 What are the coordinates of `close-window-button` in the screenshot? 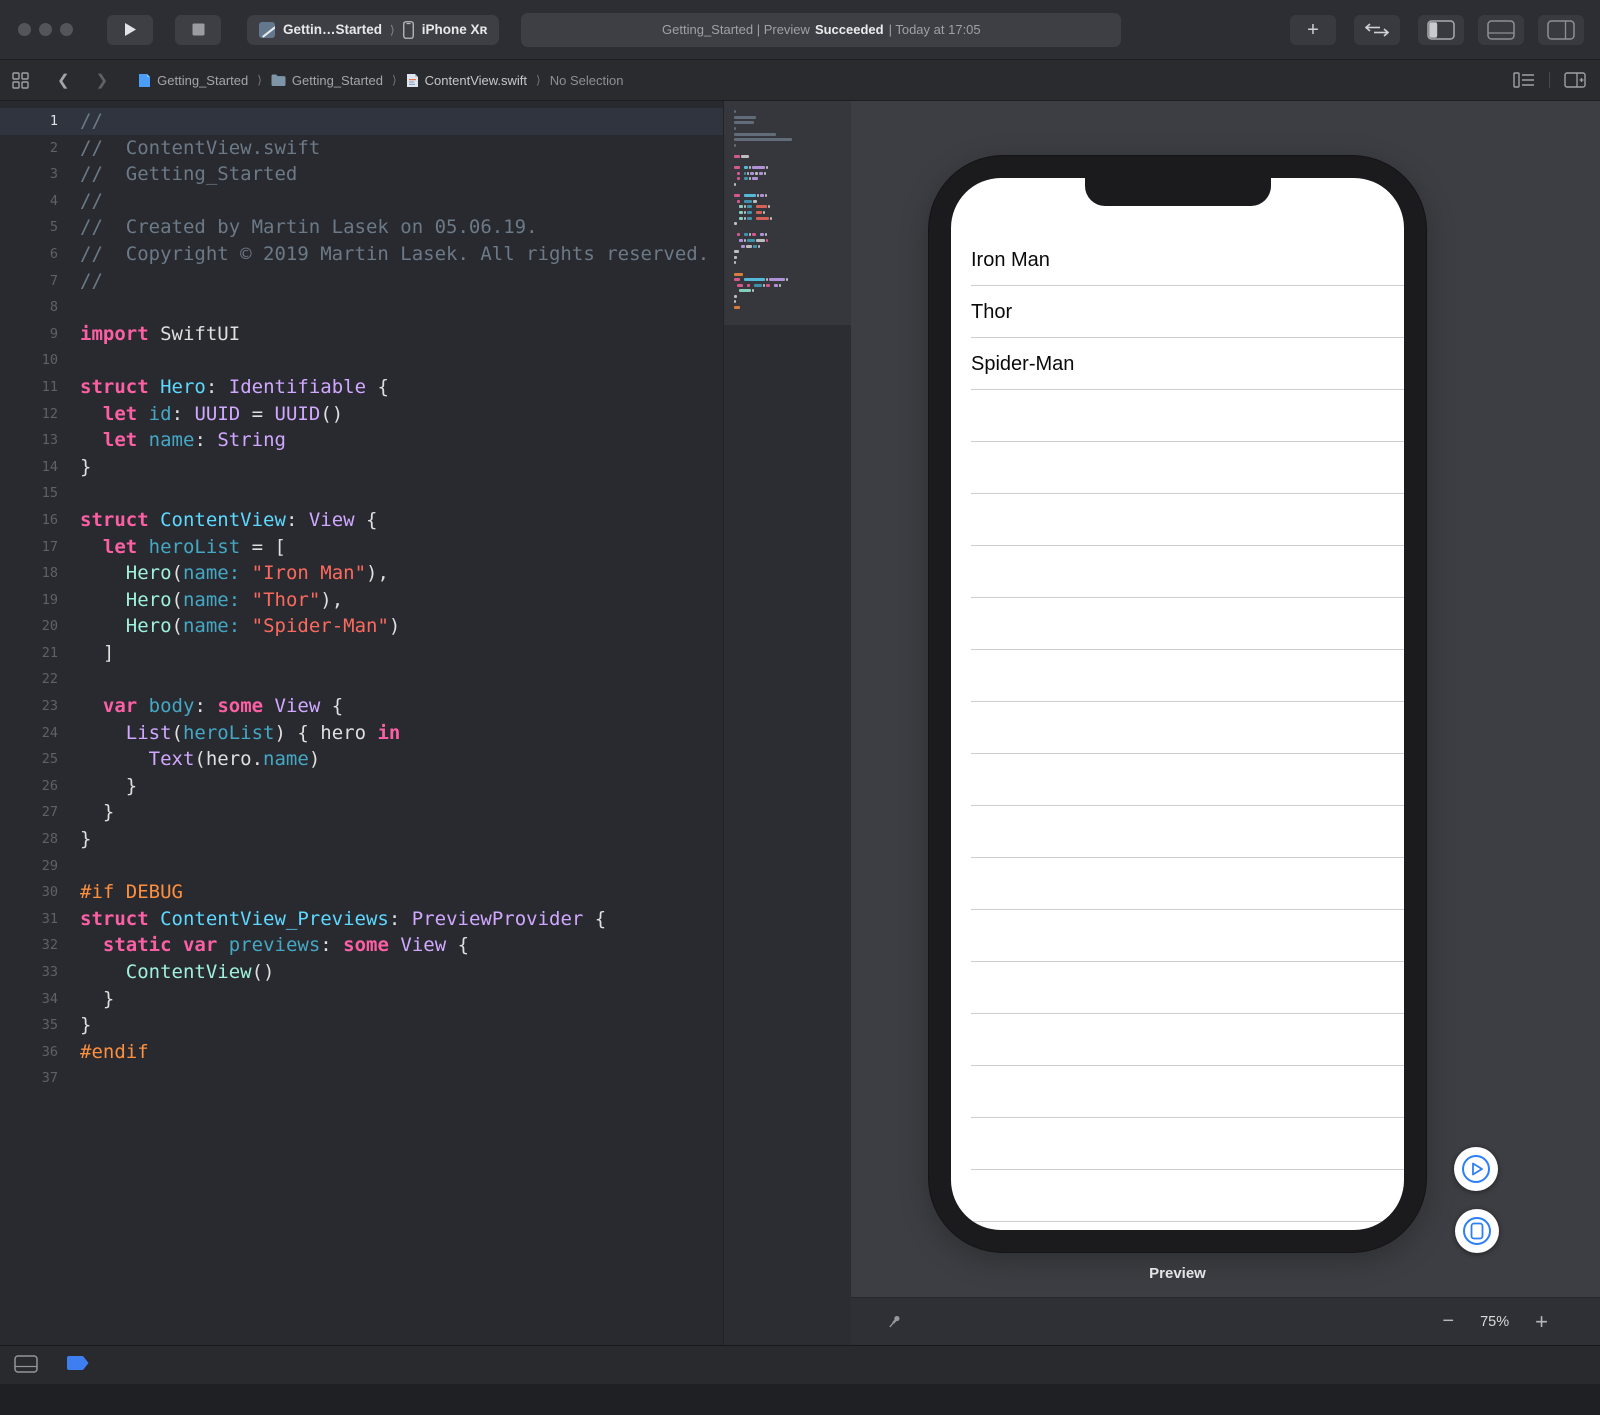 It's located at (24, 29).